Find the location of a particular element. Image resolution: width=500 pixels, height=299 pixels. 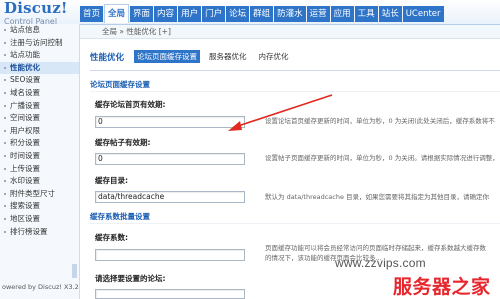

watermark-brand: 服务器之家 is located at coordinates (442, 287).